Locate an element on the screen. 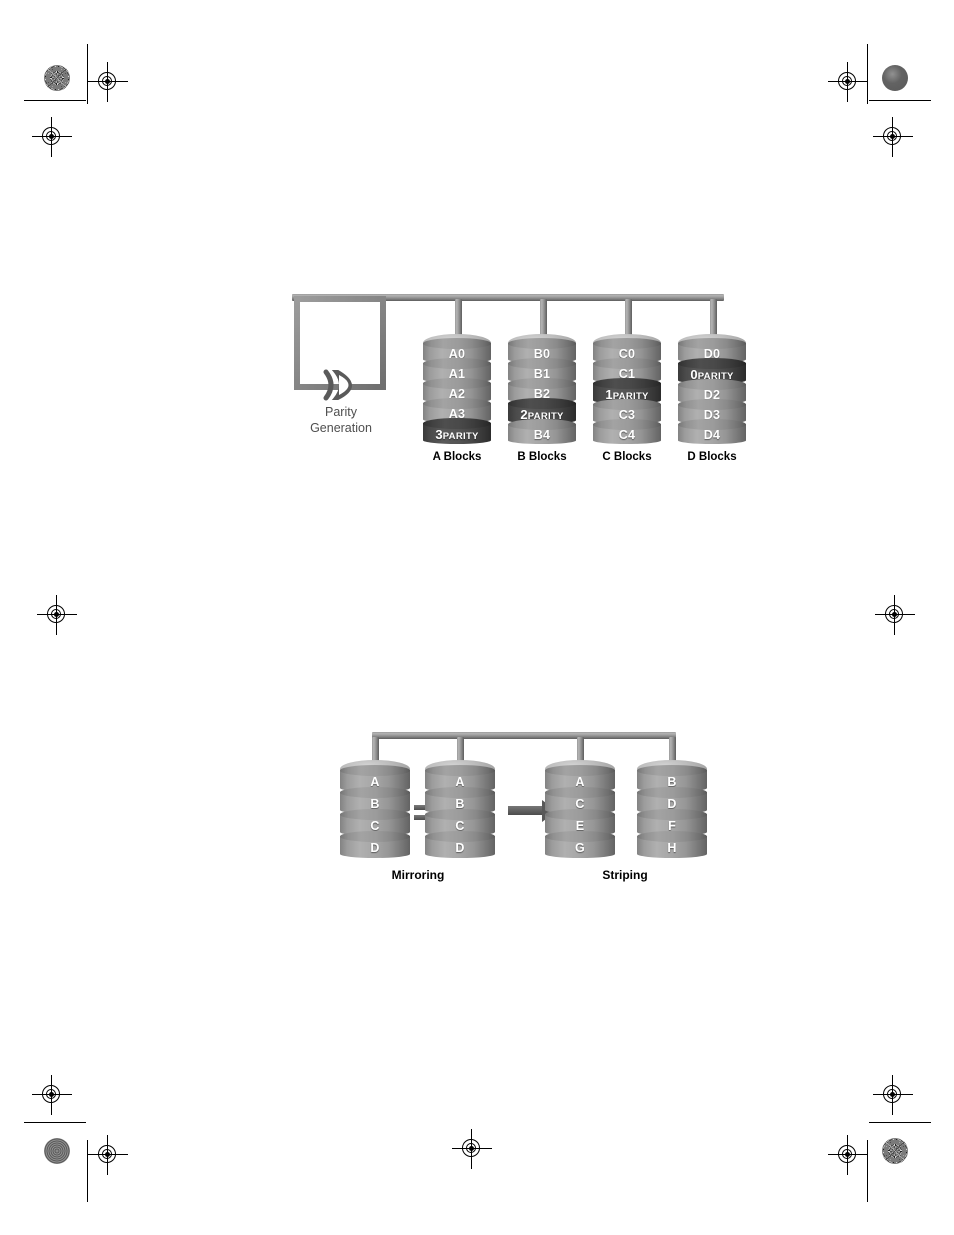 This screenshot has height=1235, width=954. striping-caption: Striping is located at coordinates (625, 875).